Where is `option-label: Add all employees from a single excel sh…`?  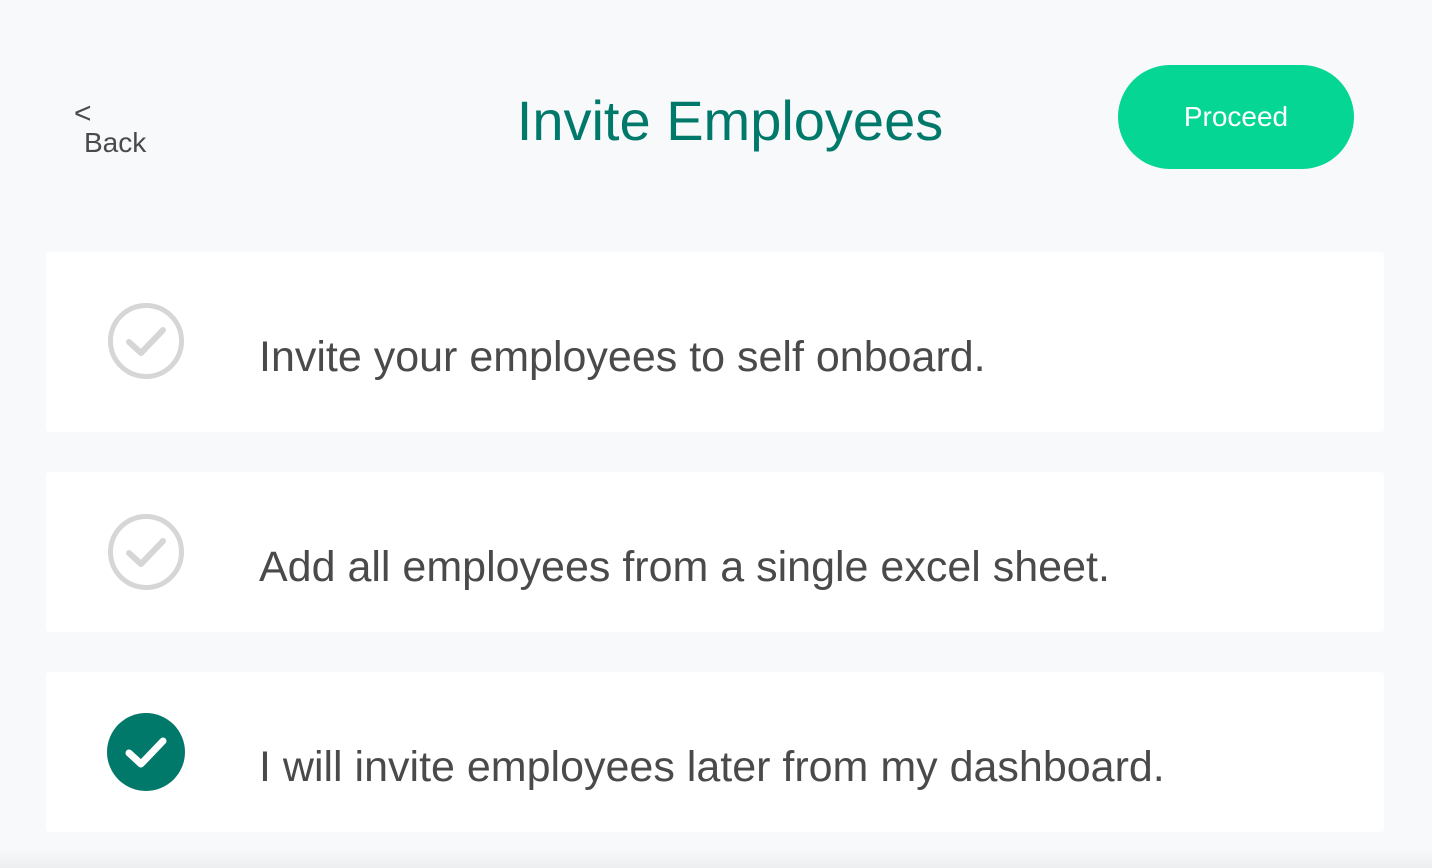
option-label: Add all employees from a single excel sh… is located at coordinates (684, 567).